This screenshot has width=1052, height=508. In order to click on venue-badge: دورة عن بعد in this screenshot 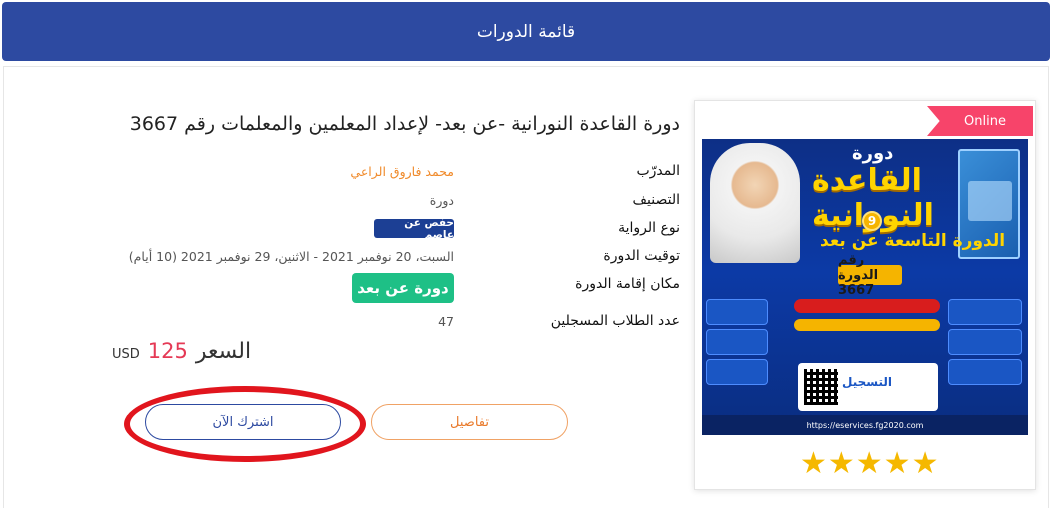, I will do `click(403, 288)`.